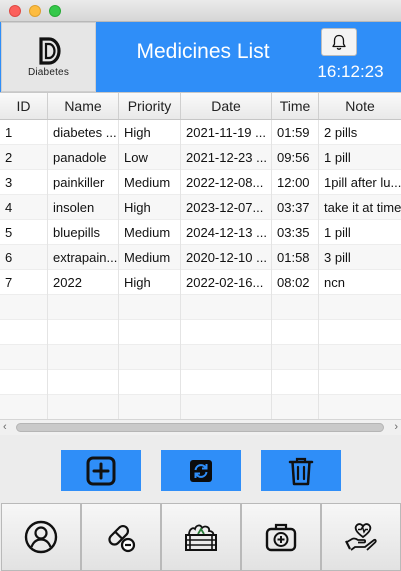 This screenshot has width=401, height=571. I want to click on bell-icon, so click(339, 42).